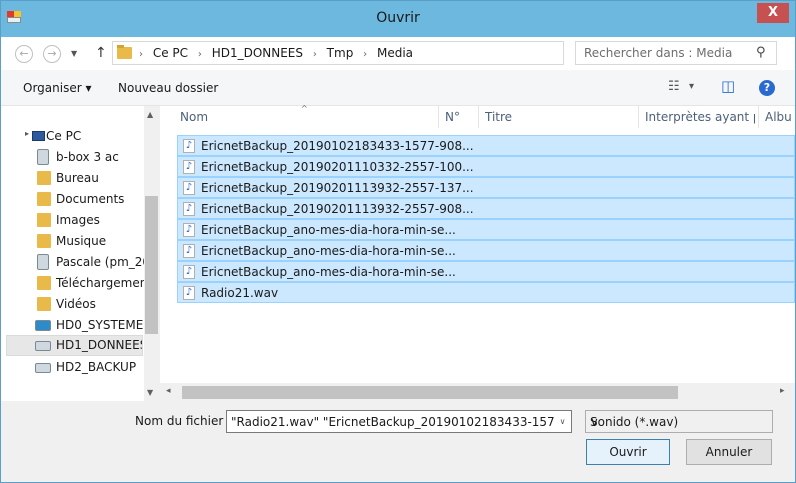 This screenshot has height=483, width=796. I want to click on sidebar-scrollbar: ▲ ▼, so click(151, 253).